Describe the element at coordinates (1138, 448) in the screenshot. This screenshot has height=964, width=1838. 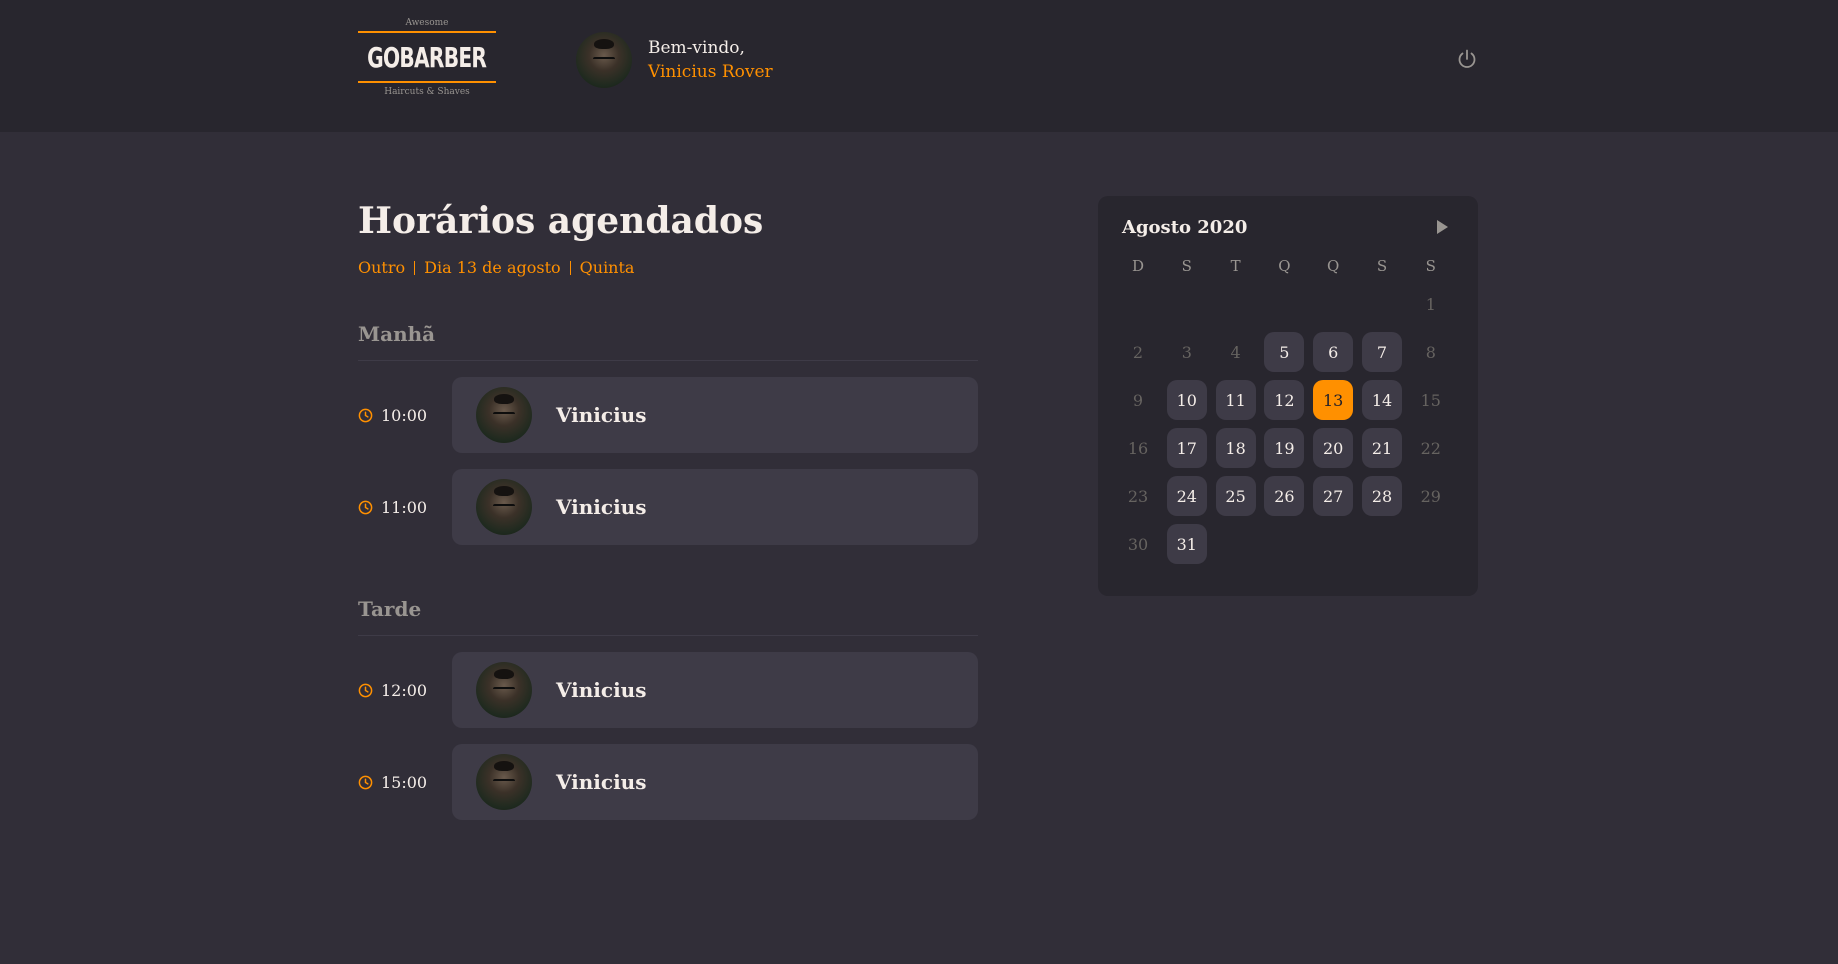
I see `calendar-day-16: 16` at that location.